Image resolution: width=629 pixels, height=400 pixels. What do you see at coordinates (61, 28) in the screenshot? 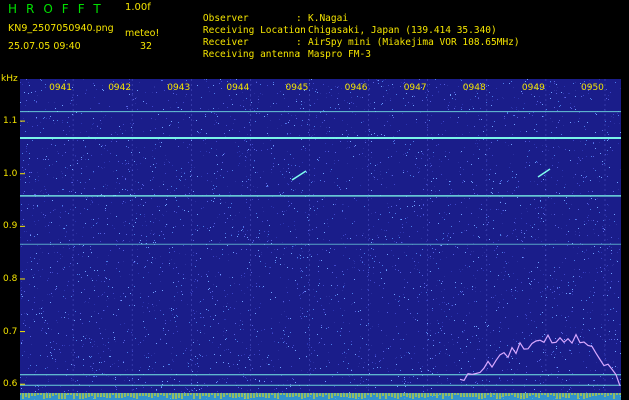
I see `file-name: KN9_2507050940.png` at bounding box center [61, 28].